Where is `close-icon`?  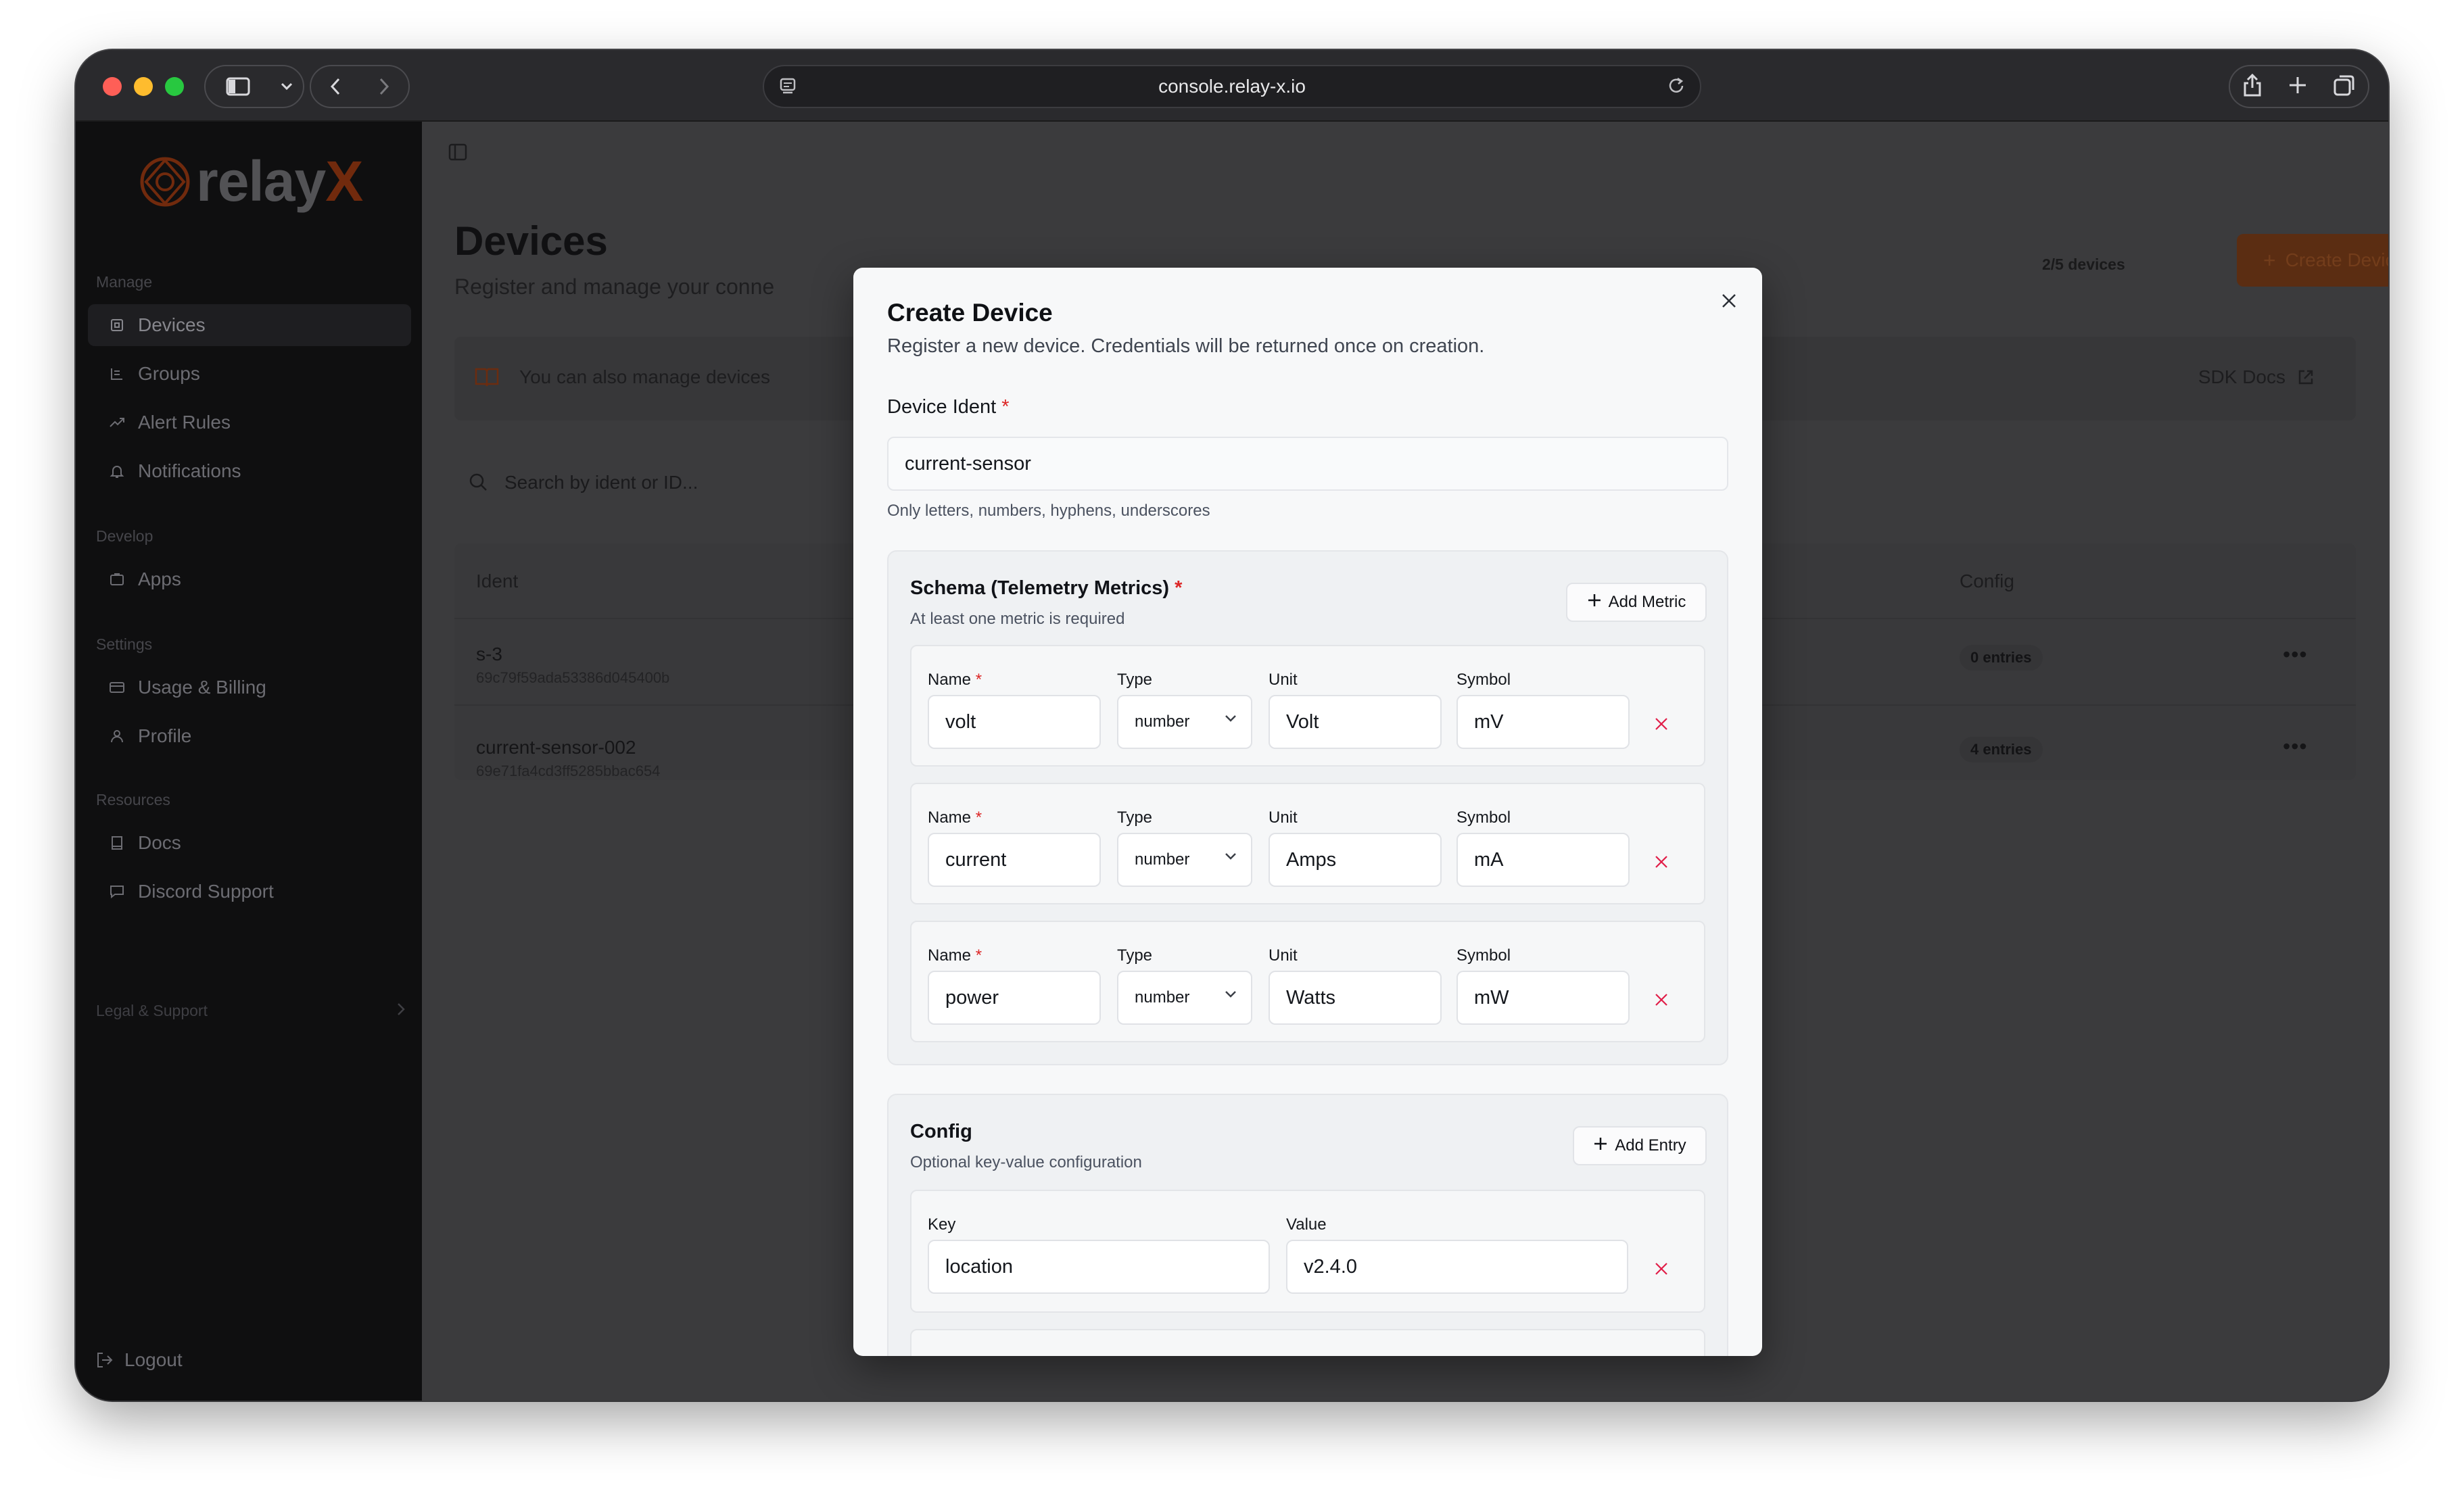
close-icon is located at coordinates (1729, 302).